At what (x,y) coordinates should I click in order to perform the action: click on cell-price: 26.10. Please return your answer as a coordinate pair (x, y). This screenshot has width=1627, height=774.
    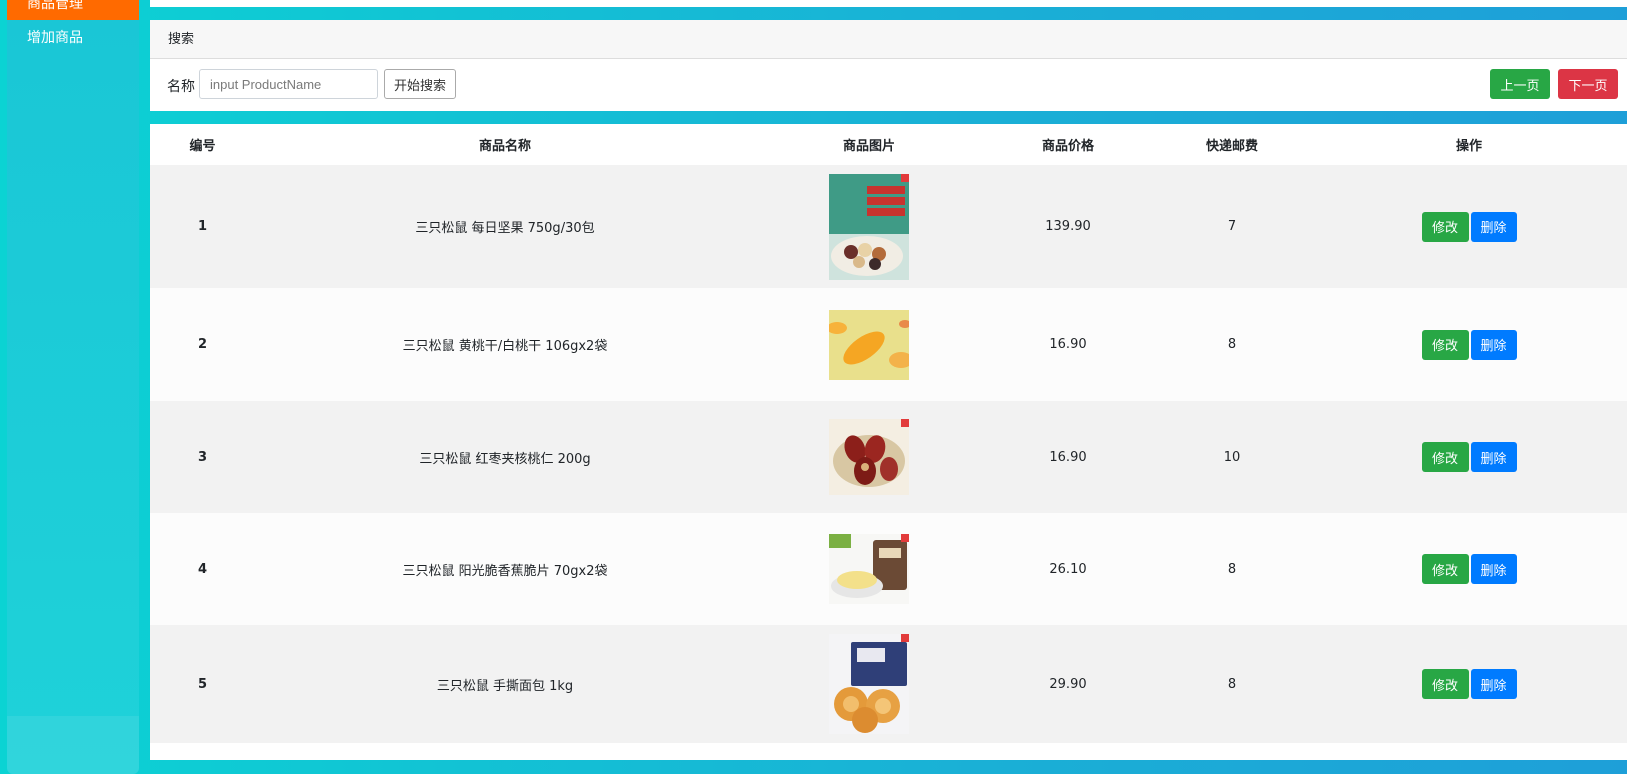
    Looking at the image, I should click on (1068, 569).